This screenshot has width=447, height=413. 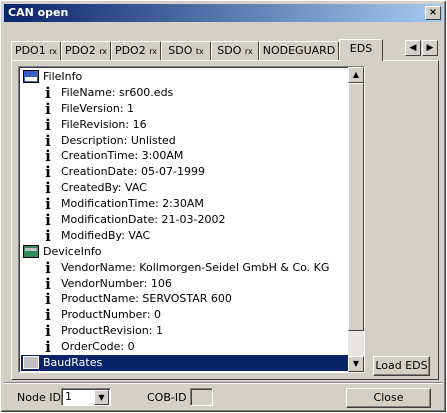 I want to click on tree-section-label: DeviceInfo, so click(x=72, y=251).